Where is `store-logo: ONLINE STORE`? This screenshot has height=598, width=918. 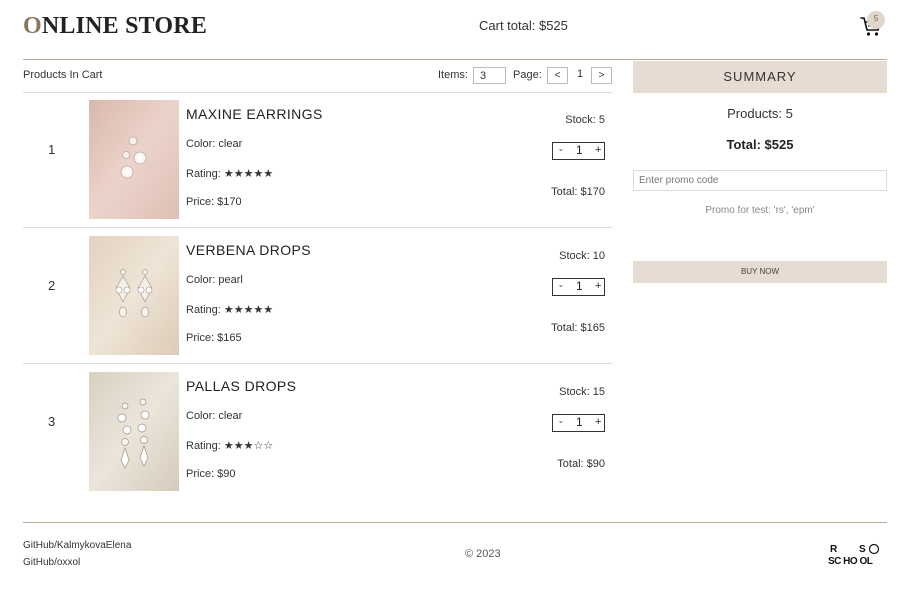
store-logo: ONLINE STORE is located at coordinates (115, 26).